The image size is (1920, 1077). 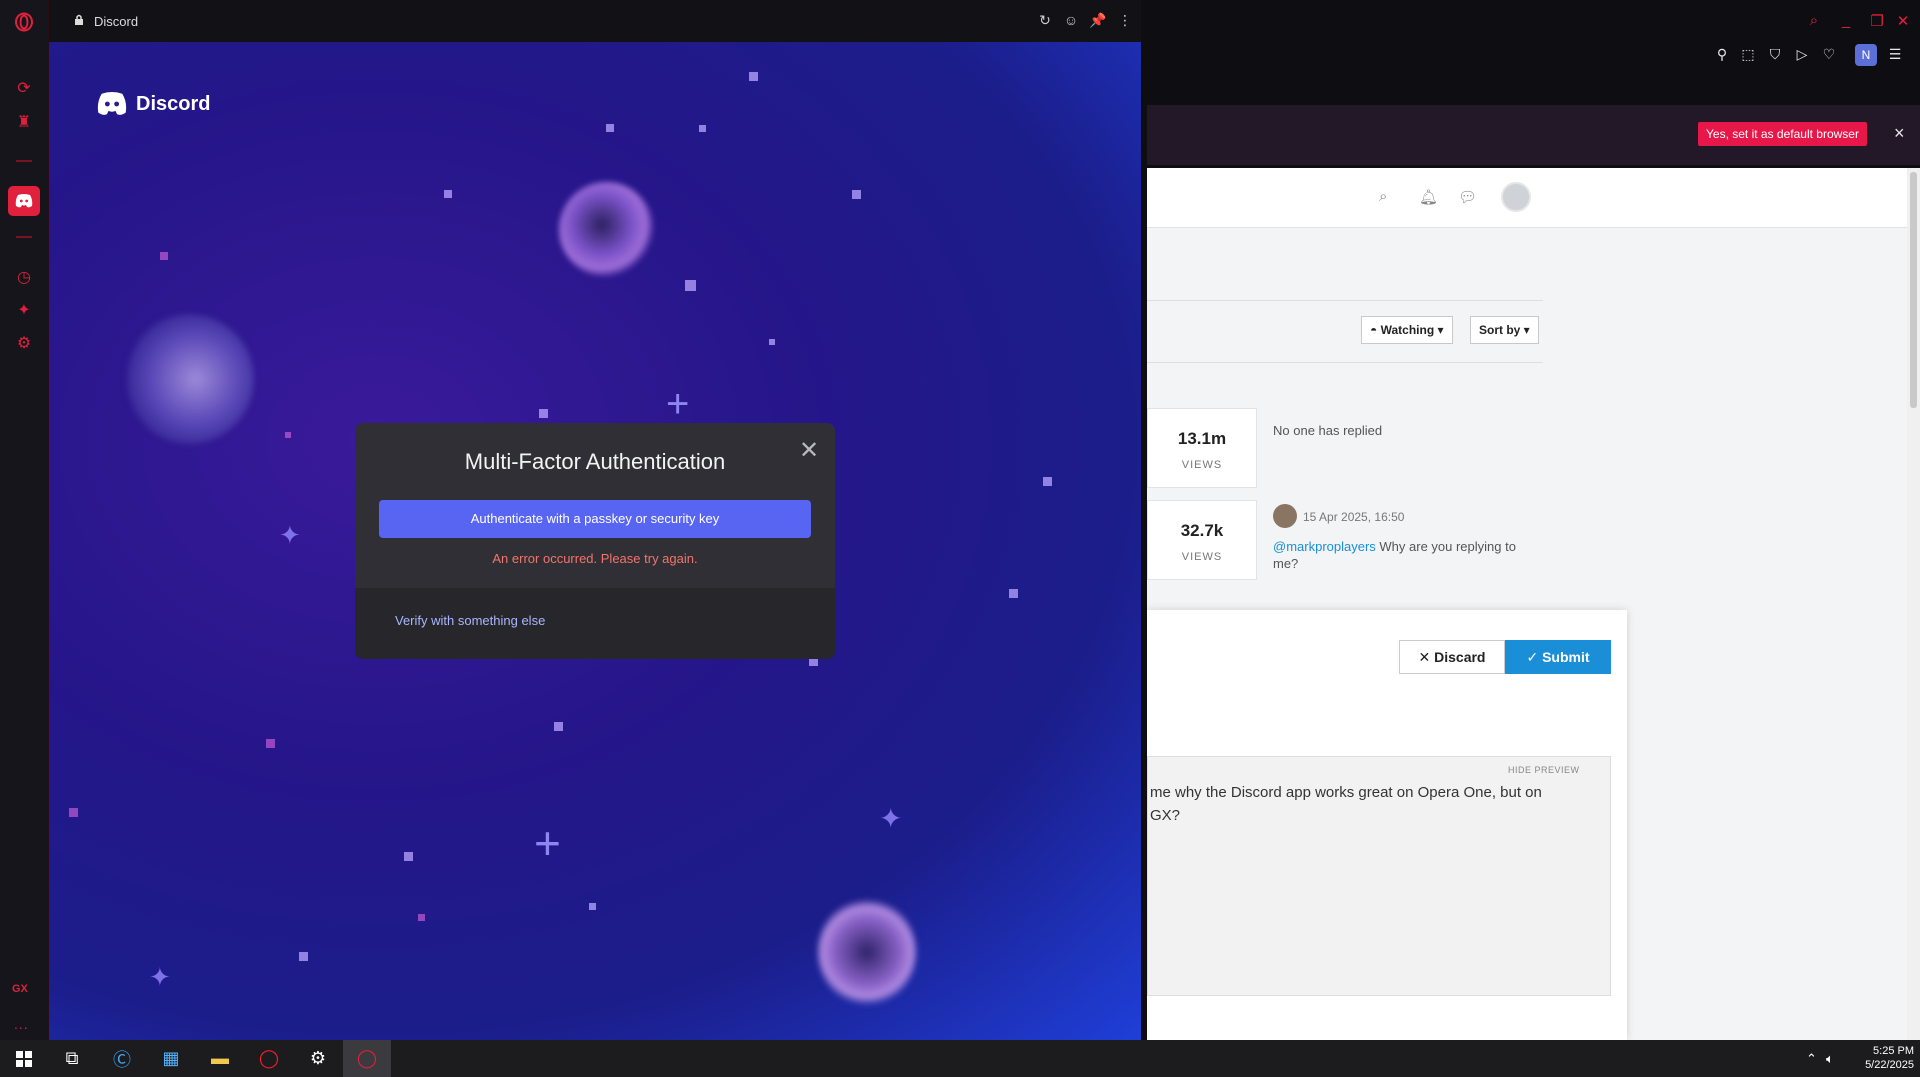 I want to click on submit-button: ✓ Submit, so click(x=1558, y=657).